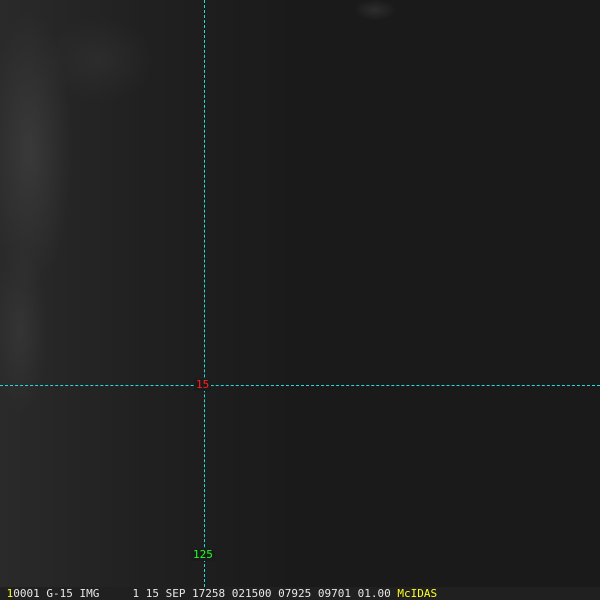  What do you see at coordinates (417, 593) in the screenshot?
I see `mcidas-brand: McIDAS` at bounding box center [417, 593].